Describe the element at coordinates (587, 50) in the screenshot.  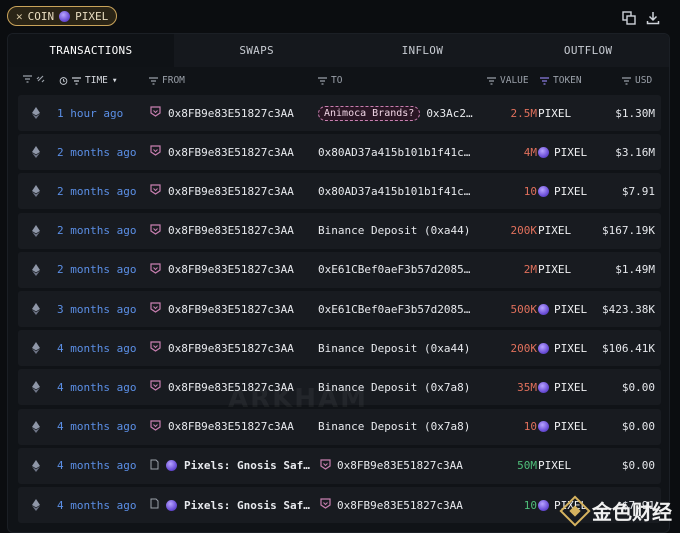
I see `tab-outflow: OUTFLOW` at that location.